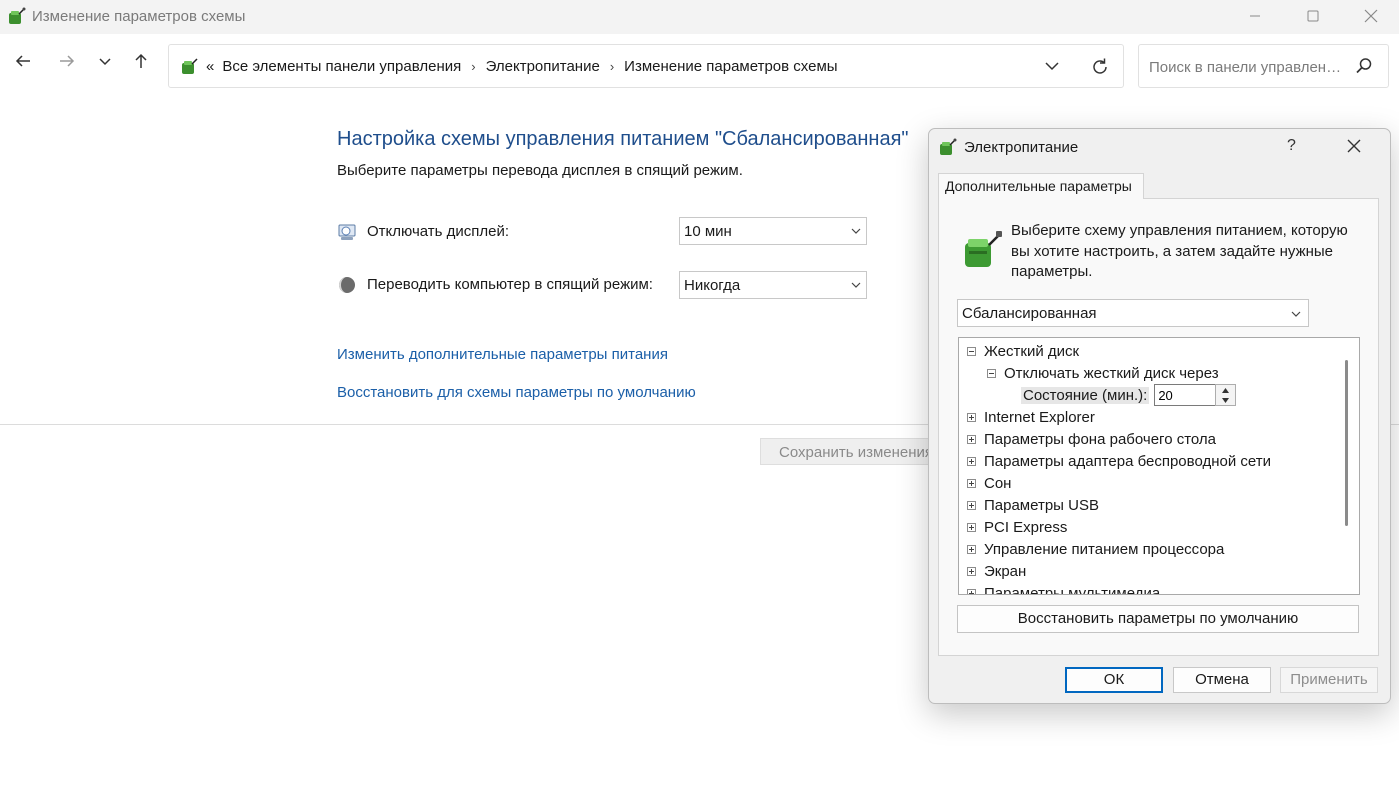  I want to click on close-icon, so click(1354, 146).